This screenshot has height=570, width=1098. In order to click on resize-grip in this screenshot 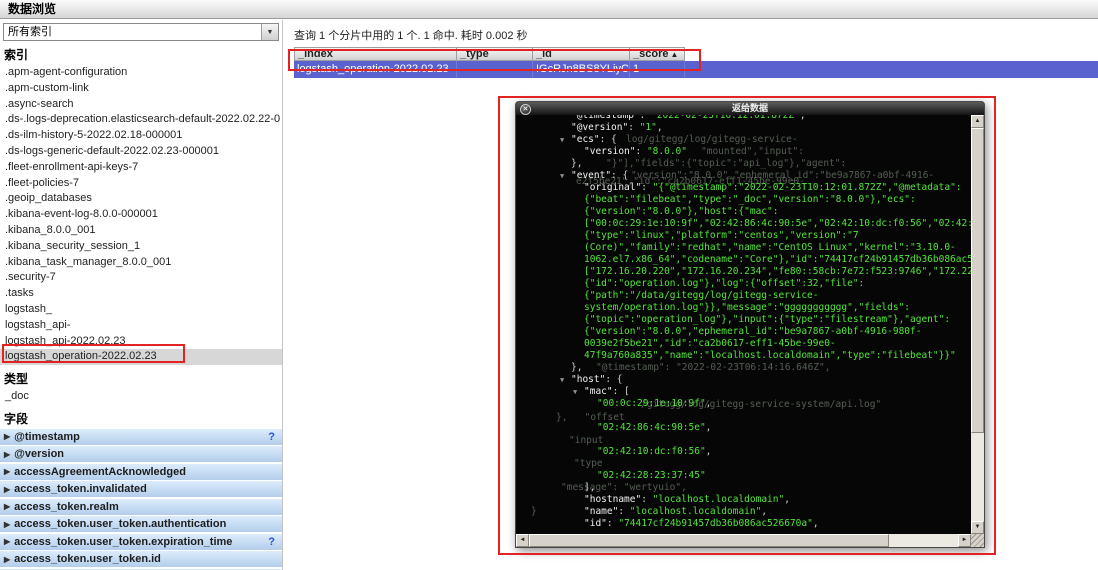, I will do `click(977, 540)`.